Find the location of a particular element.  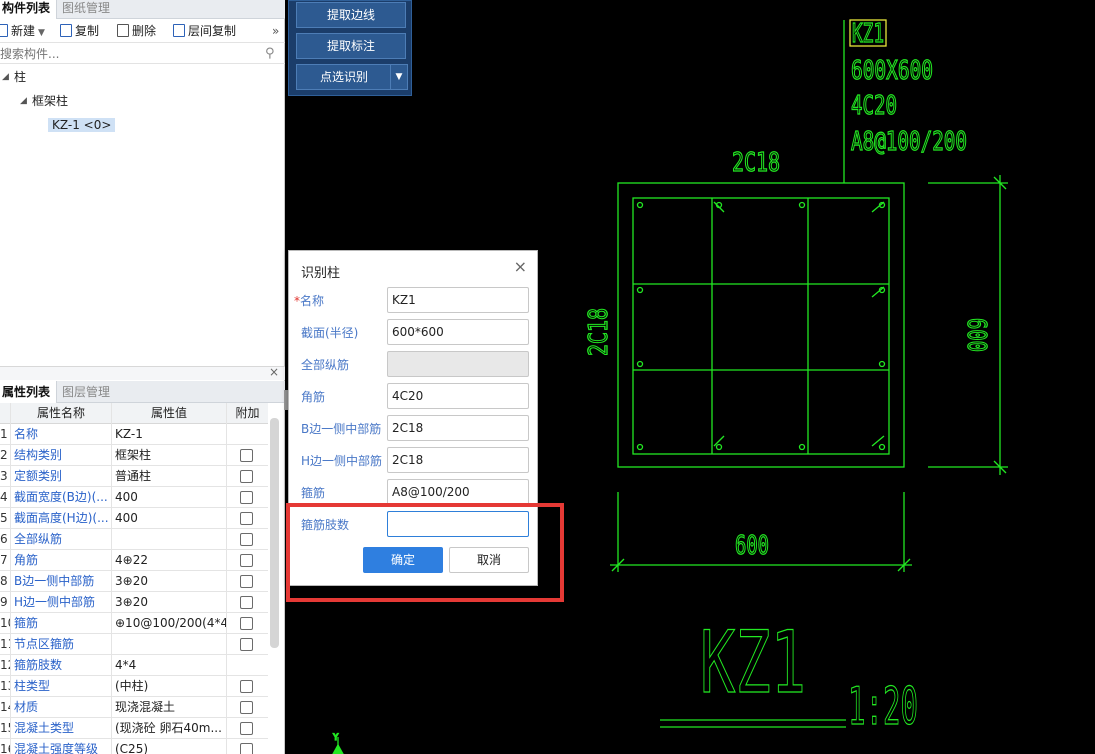

field-label-text: 角筋 is located at coordinates (313, 397).